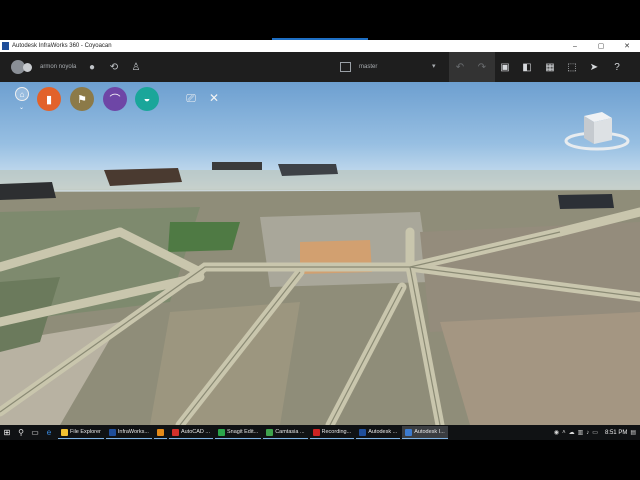 Image resolution: width=640 pixels, height=480 pixels. What do you see at coordinates (7, 432) in the screenshot?
I see `windows-start-icon: ⊞` at bounding box center [7, 432].